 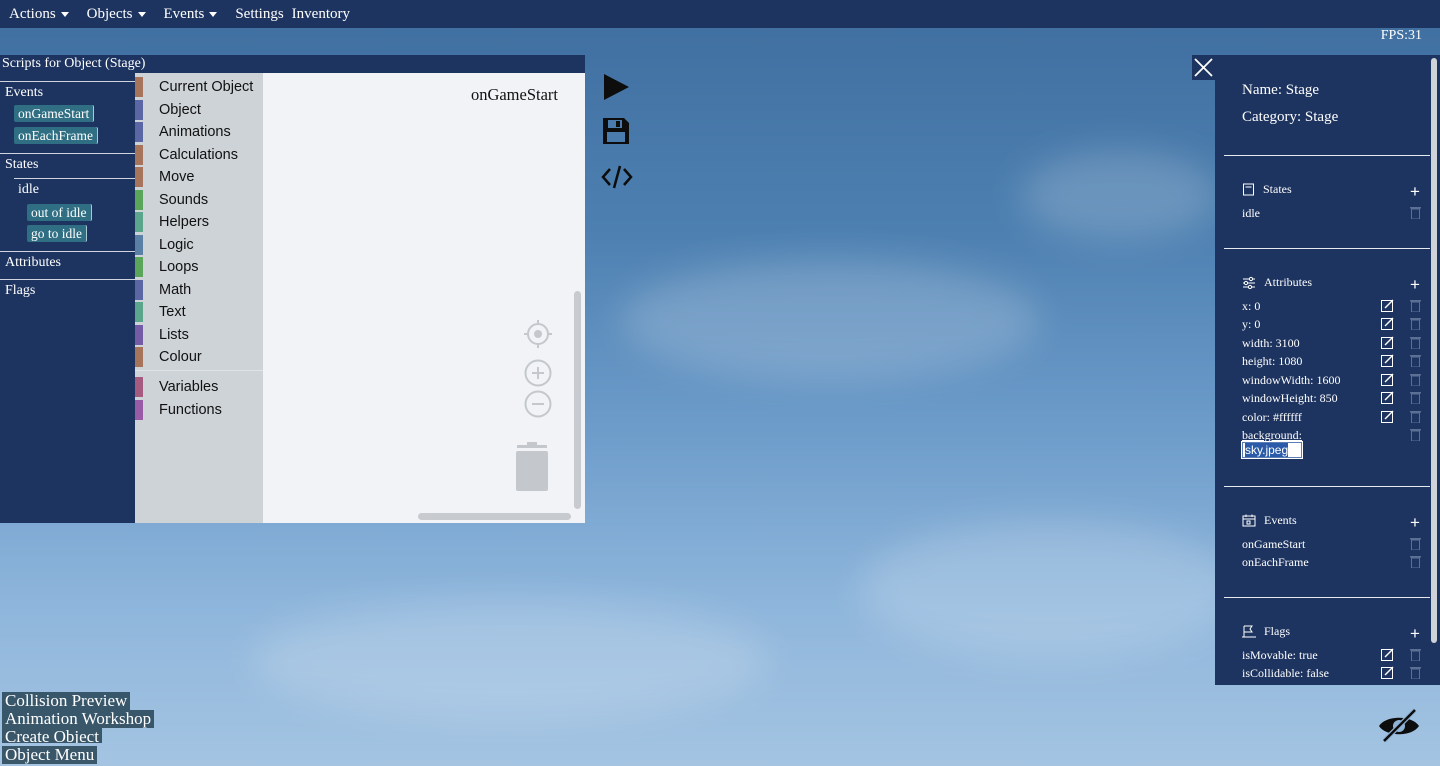 I want to click on toolbox-category-colour: Colour, so click(x=199, y=357).